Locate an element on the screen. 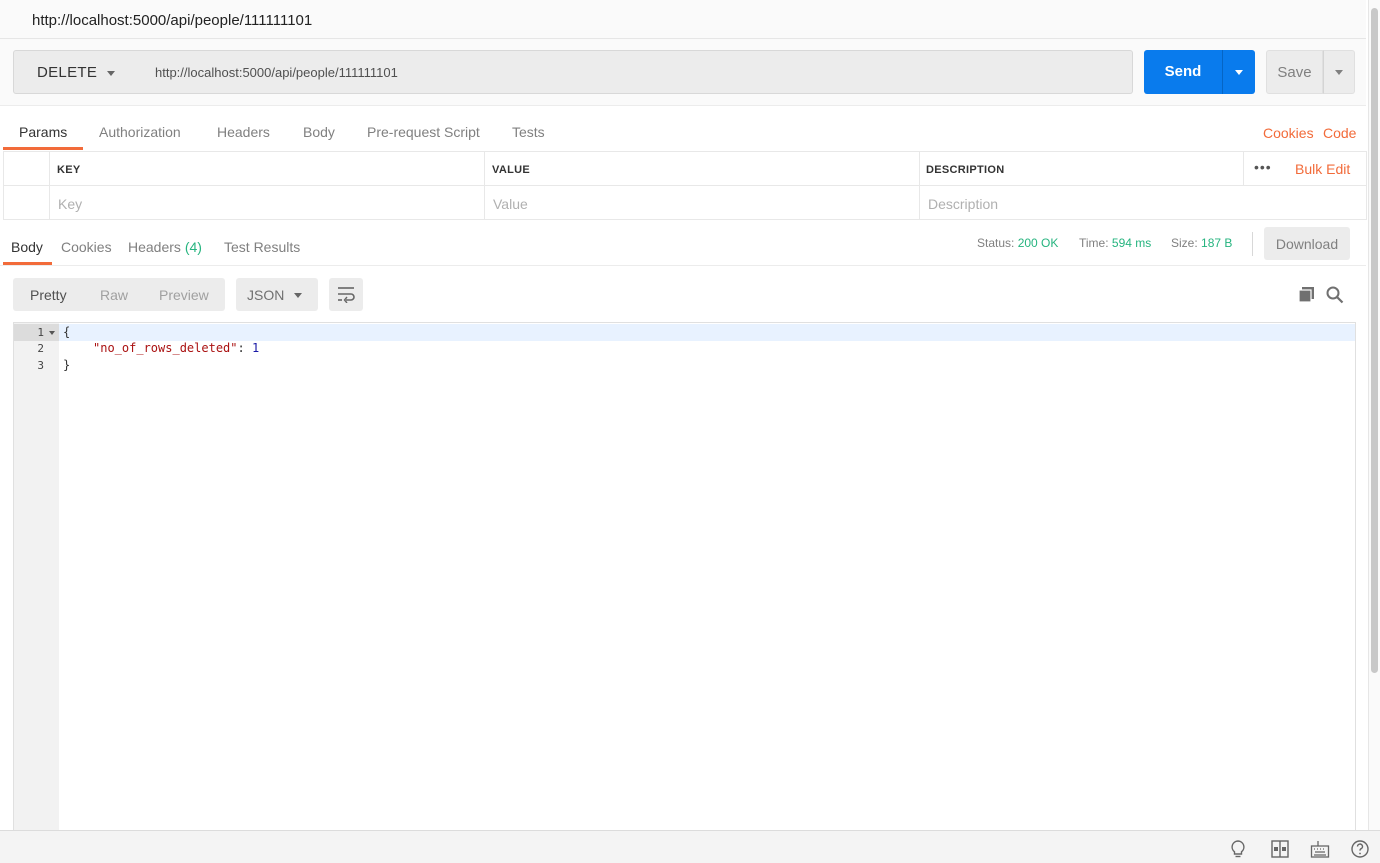 Image resolution: width=1380 pixels, height=863 pixels. code-line: "no_of_rows_deleted": 1 is located at coordinates (176, 348).